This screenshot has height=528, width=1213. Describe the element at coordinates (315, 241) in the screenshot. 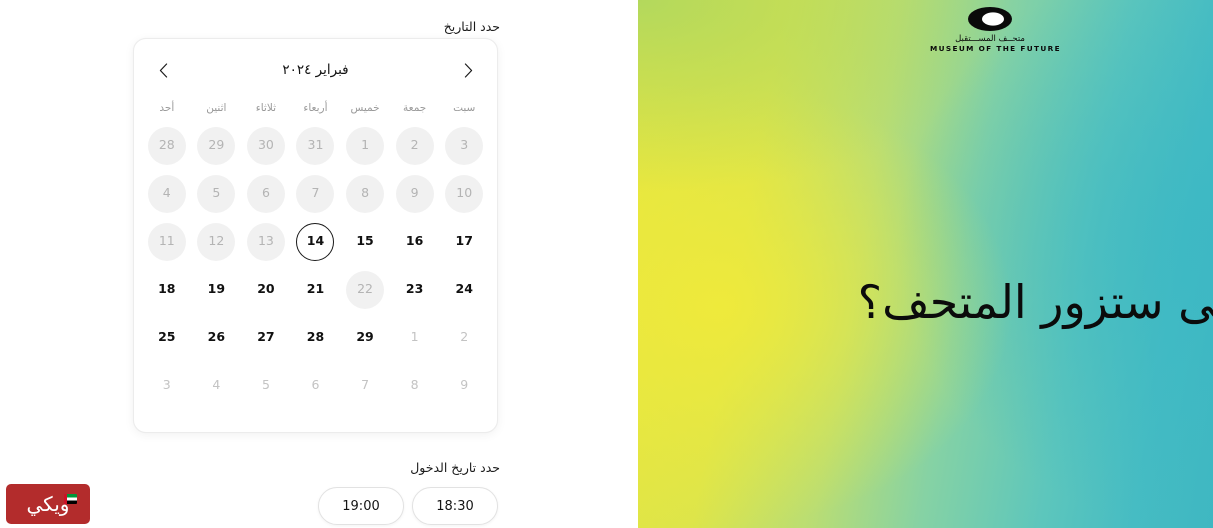

I see `calendar-day-selected: 14` at that location.